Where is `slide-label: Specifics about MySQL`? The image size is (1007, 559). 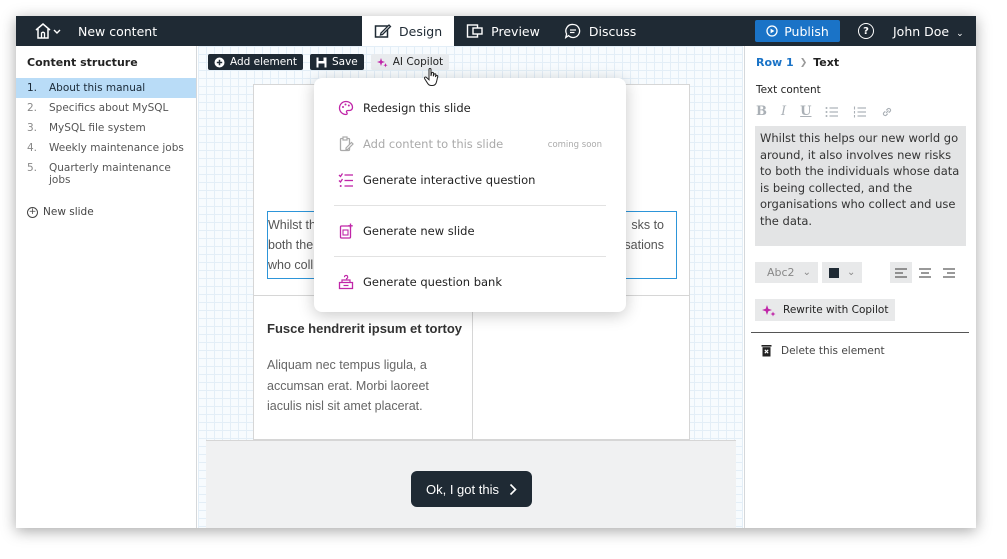
slide-label: Specifics about MySQL is located at coordinates (109, 108).